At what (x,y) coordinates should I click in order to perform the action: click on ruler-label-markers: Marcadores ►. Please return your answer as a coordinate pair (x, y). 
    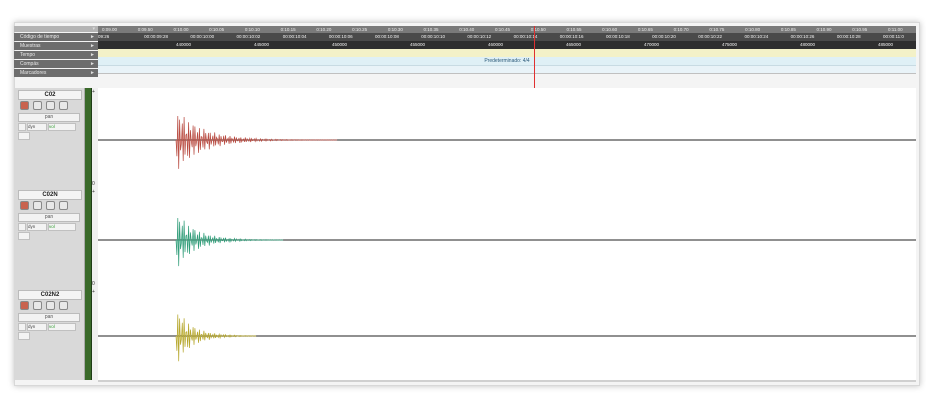
    Looking at the image, I should click on (56, 73).